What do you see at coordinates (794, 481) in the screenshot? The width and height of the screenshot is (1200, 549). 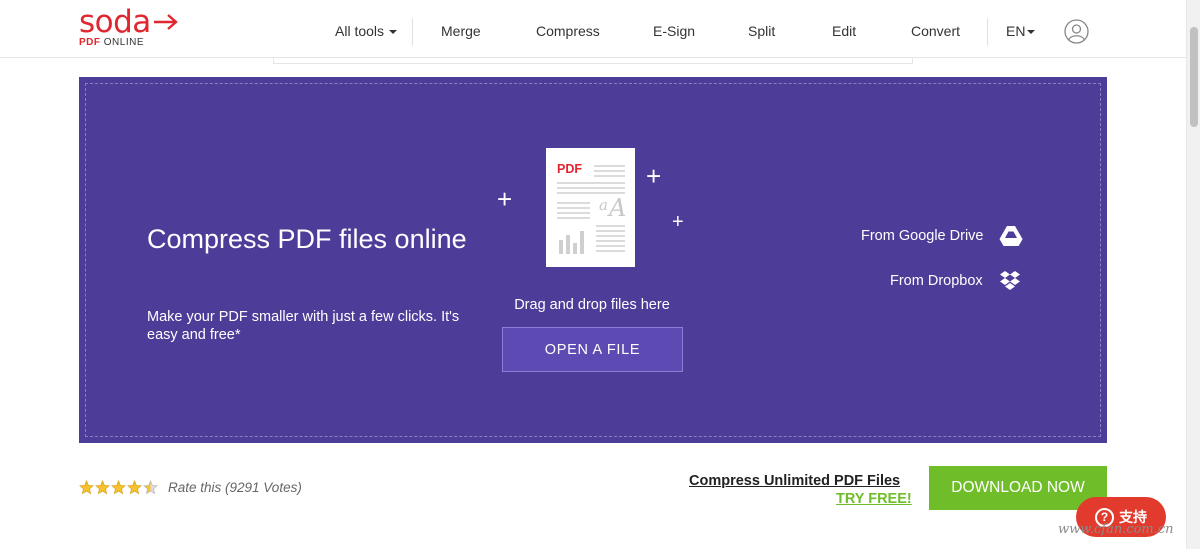 I see `compress-unlimited-link: Compress Unlimited PDF Files` at bounding box center [794, 481].